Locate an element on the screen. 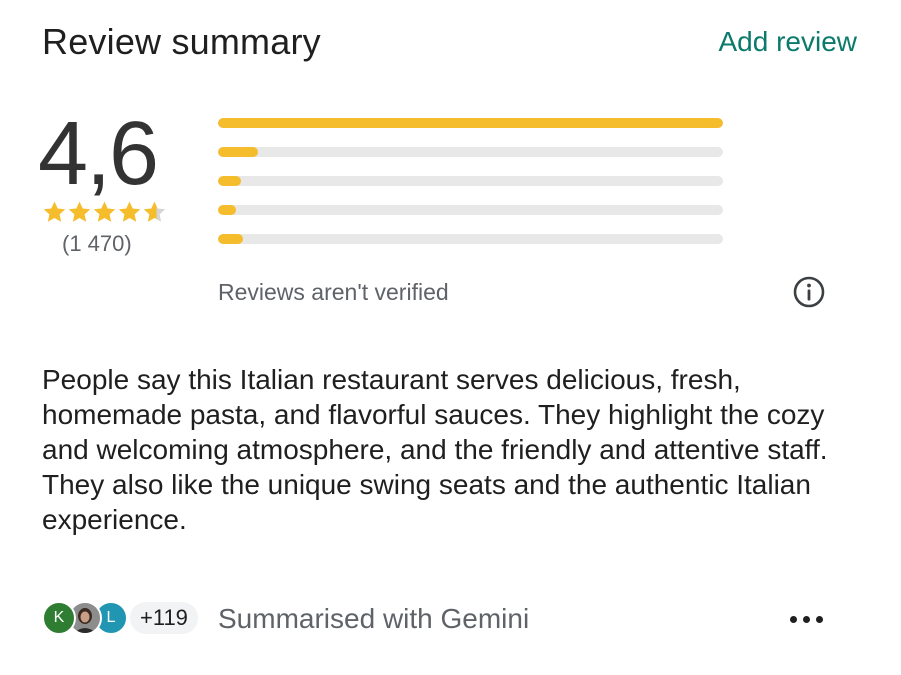 The width and height of the screenshot is (901, 675). add-review-button: Add review is located at coordinates (787, 42).